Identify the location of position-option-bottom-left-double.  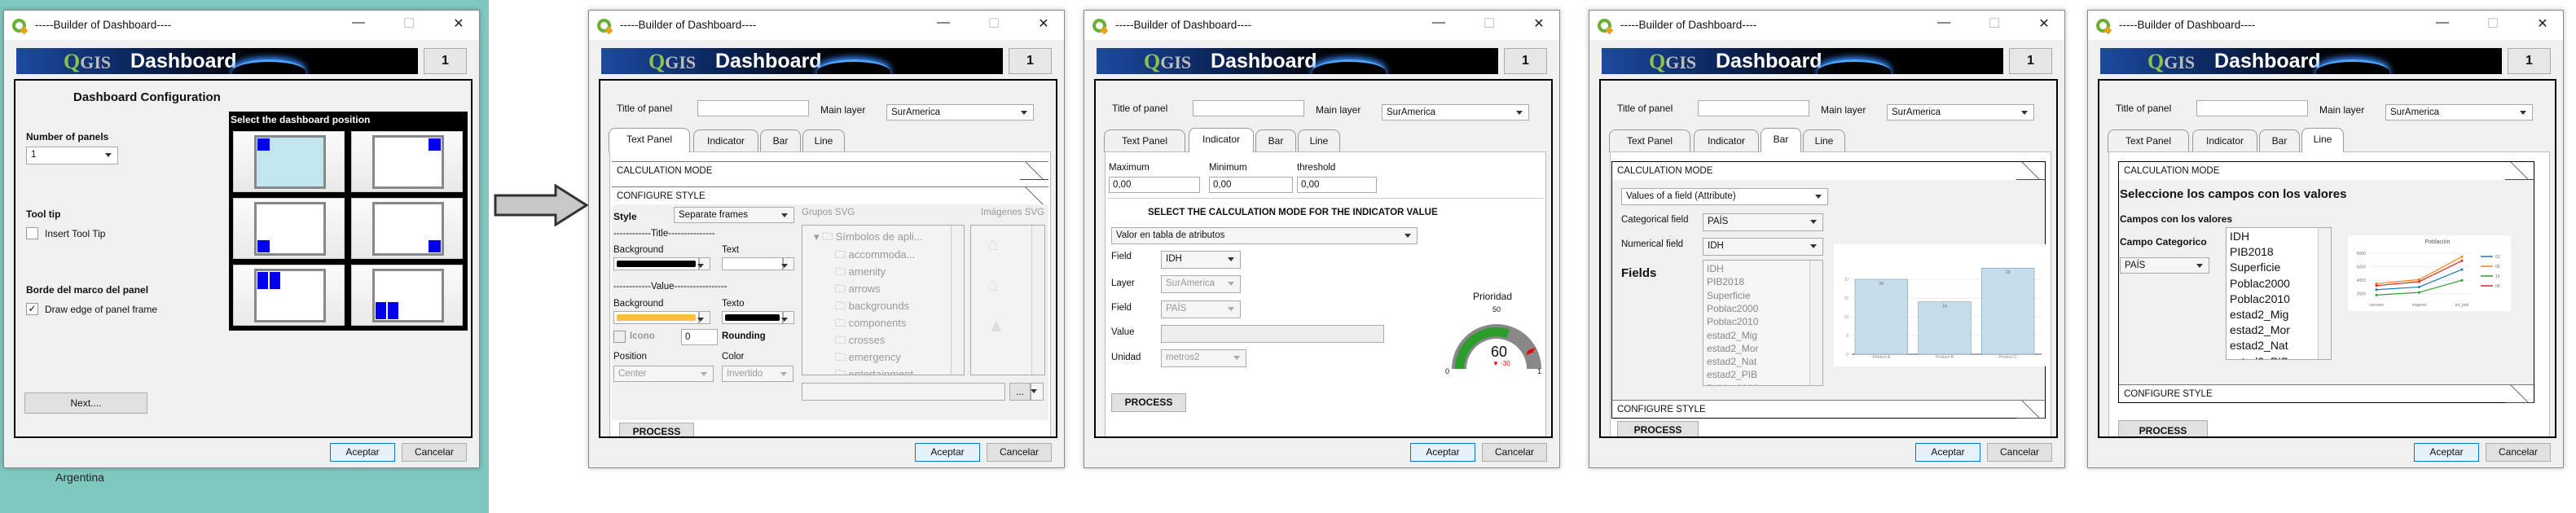
(407, 295).